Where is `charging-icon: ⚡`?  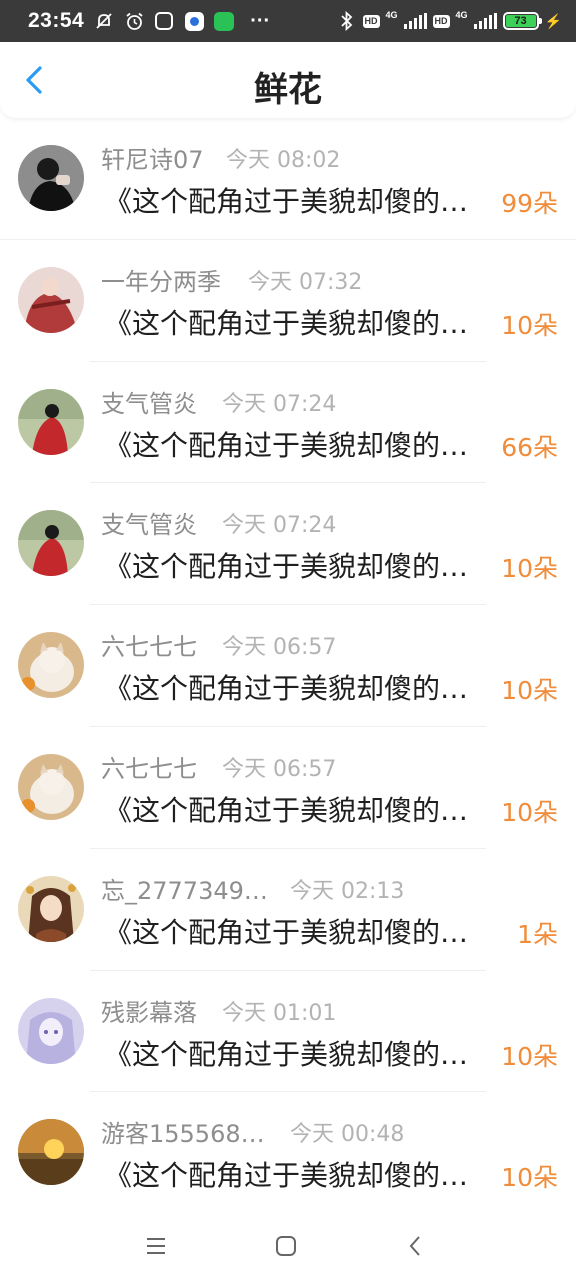 charging-icon: ⚡ is located at coordinates (553, 20).